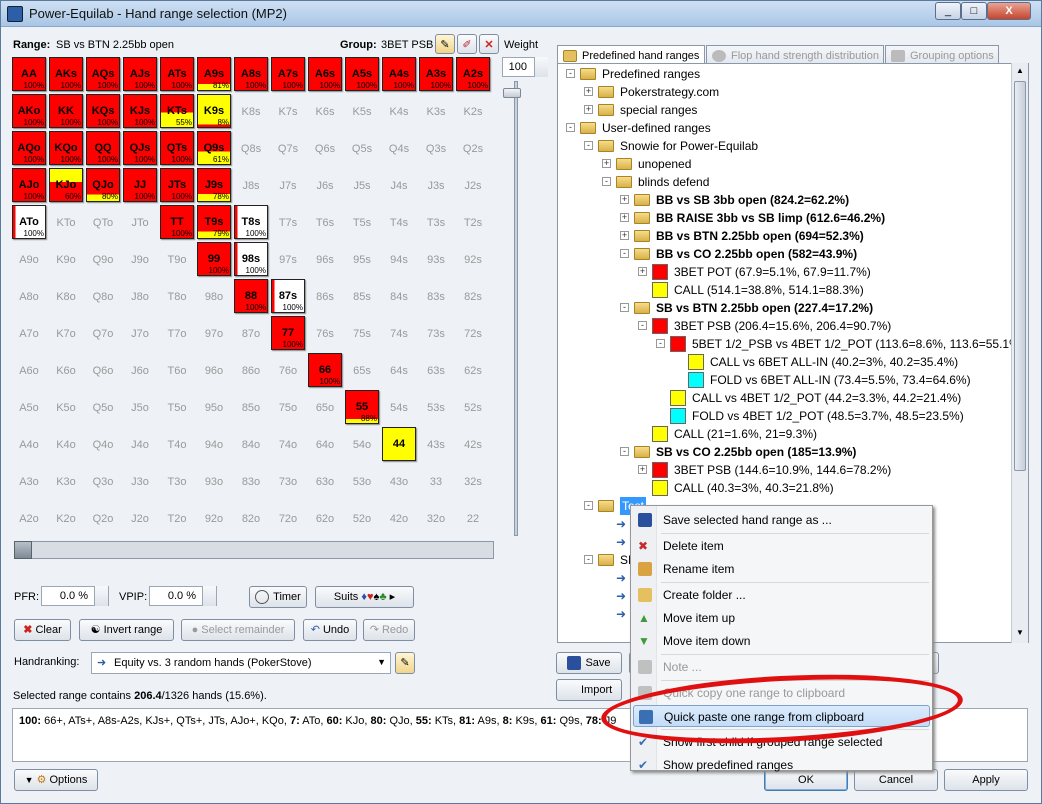 This screenshot has width=1042, height=804. What do you see at coordinates (177, 222) in the screenshot?
I see `hand-cell-TT: TT 100%` at bounding box center [177, 222].